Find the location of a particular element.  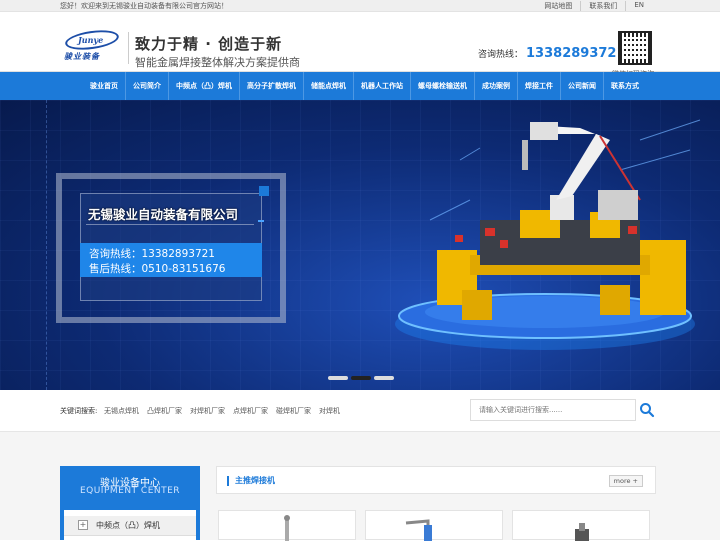

keyword-link: 对焊机 is located at coordinates (329, 411).